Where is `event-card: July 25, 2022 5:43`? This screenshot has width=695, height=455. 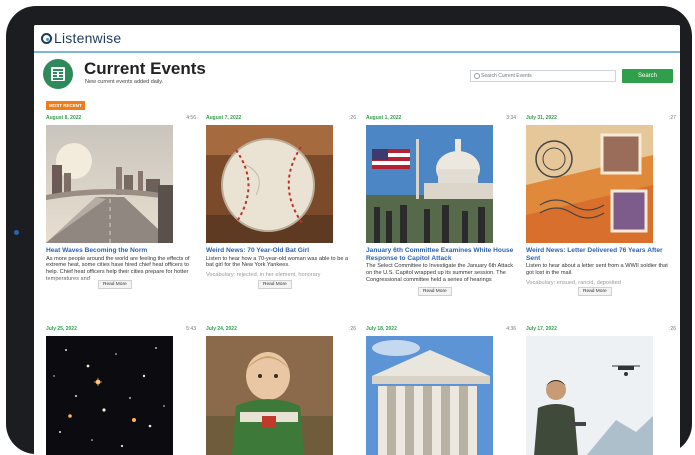
event-card: July 25, 2022 5:43 is located at coordinates (121, 390).